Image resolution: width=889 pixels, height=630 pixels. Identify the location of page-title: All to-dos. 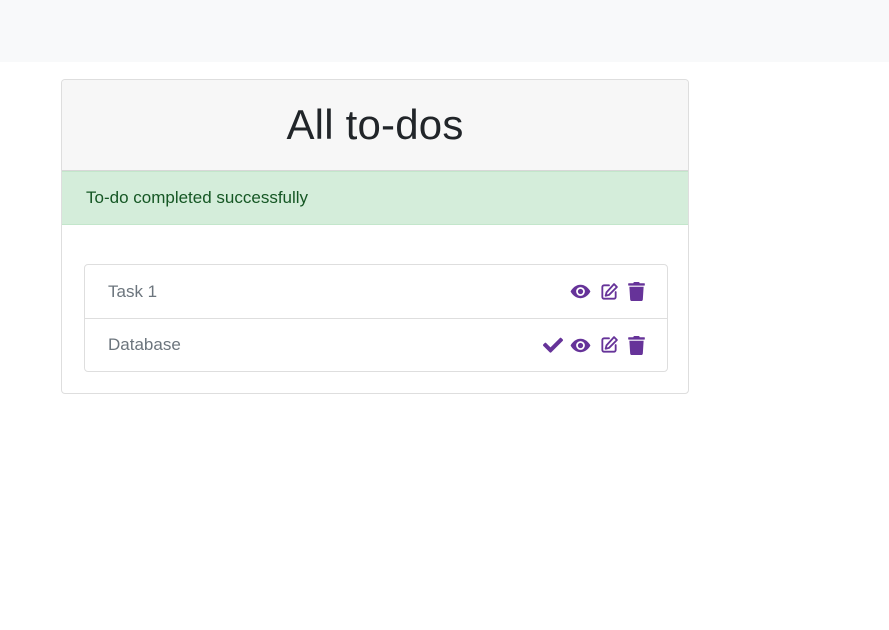
(375, 124).